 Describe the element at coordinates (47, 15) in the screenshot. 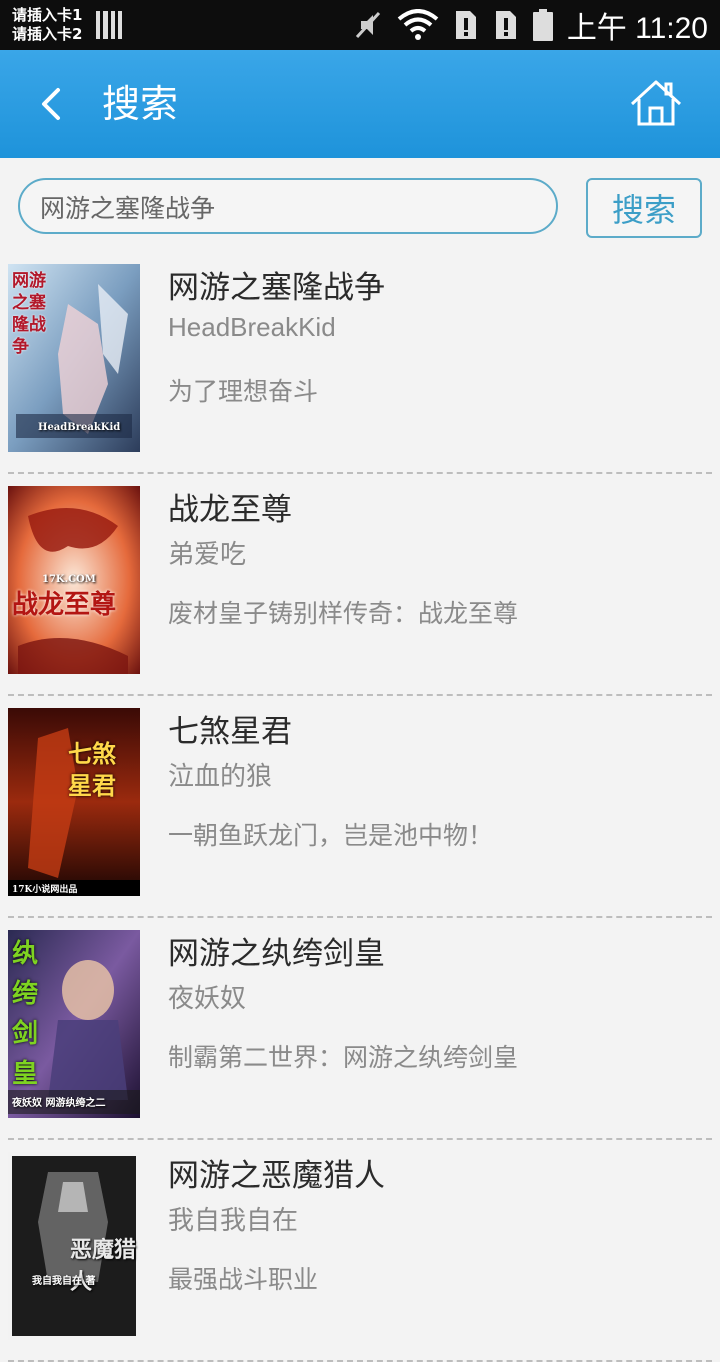

I see `sim1-label: 请插入卡1` at that location.